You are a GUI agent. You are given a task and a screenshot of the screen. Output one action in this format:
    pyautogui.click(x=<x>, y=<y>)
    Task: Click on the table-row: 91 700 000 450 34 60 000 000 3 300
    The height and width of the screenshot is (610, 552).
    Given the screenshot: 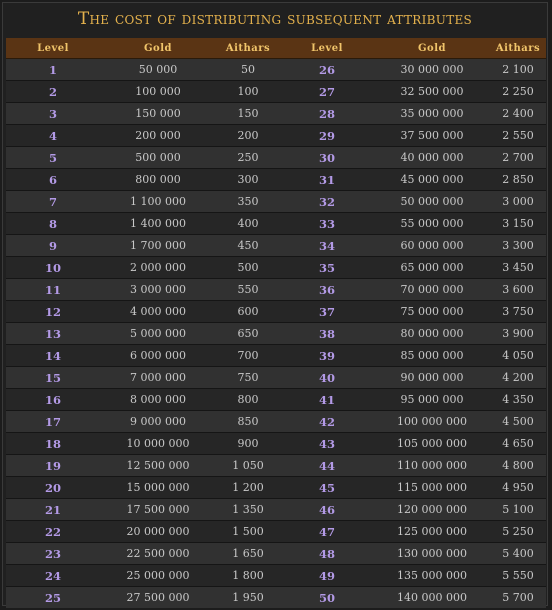 What is the action you would take?
    pyautogui.click(x=276, y=245)
    